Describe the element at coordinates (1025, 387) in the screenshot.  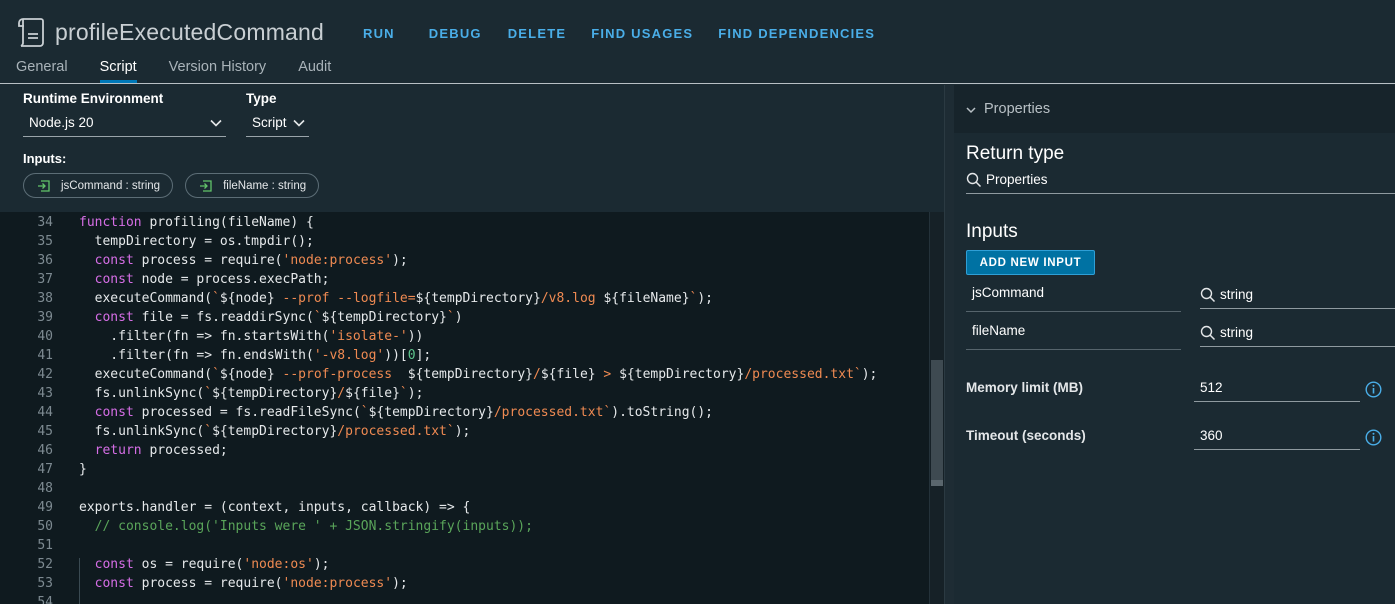
I see `memory-limit-label: Memory limit (MB)` at that location.